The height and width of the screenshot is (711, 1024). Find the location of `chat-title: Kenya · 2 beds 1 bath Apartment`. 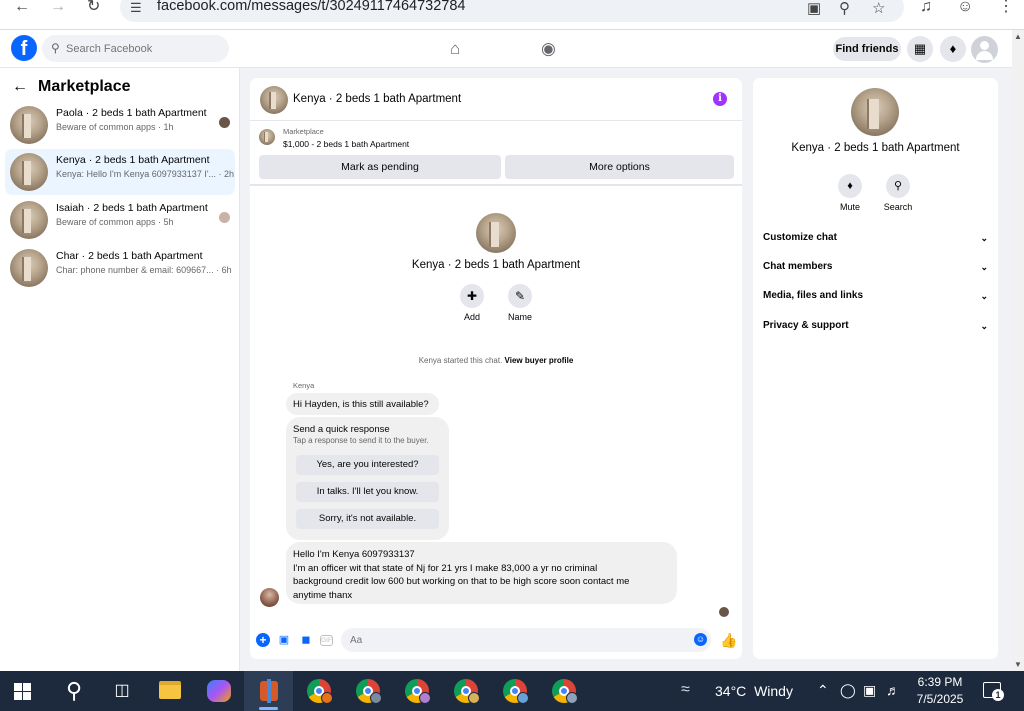

chat-title: Kenya · 2 beds 1 bath Apartment is located at coordinates (377, 99).